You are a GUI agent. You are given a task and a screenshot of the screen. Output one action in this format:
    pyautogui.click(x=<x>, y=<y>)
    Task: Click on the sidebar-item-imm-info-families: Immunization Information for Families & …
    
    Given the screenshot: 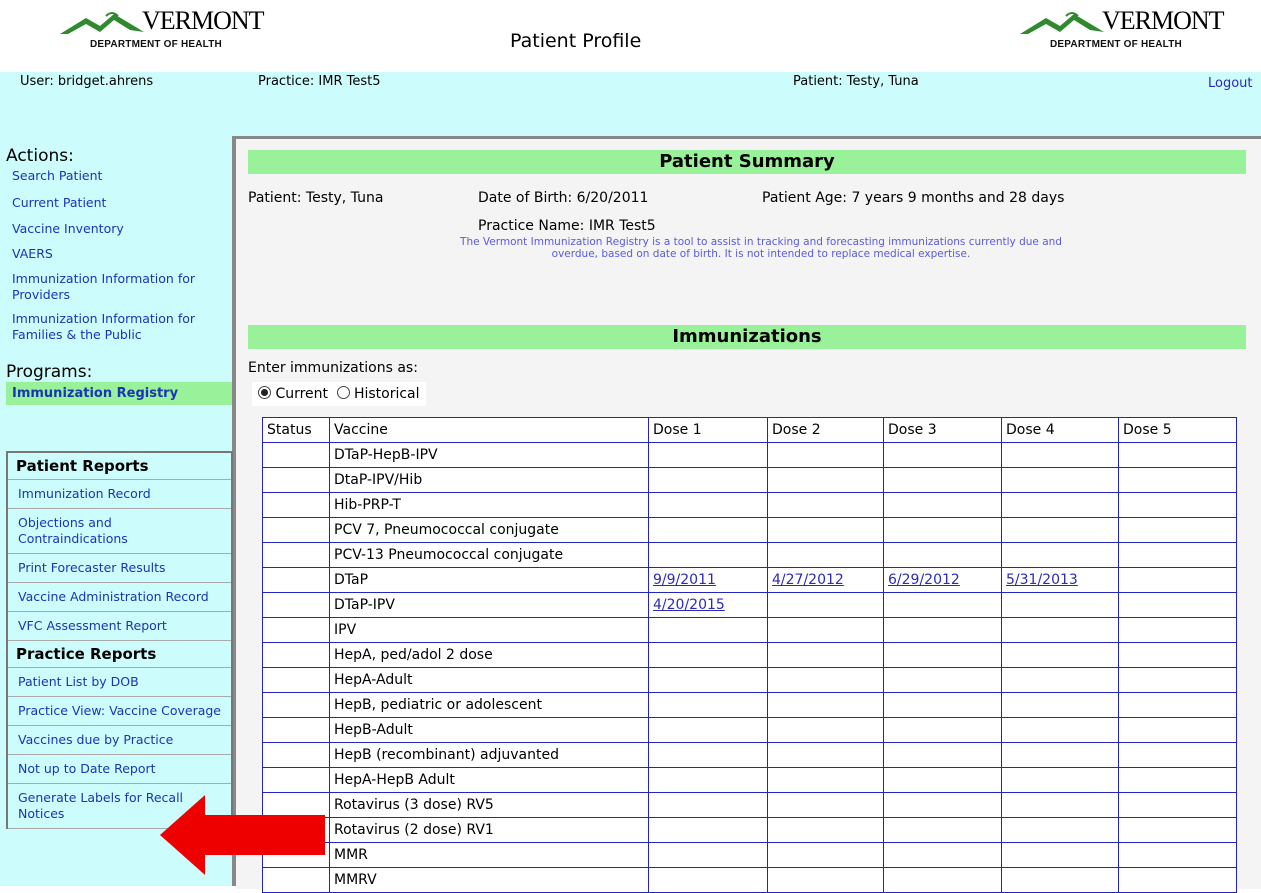 What is the action you would take?
    pyautogui.click(x=112, y=327)
    